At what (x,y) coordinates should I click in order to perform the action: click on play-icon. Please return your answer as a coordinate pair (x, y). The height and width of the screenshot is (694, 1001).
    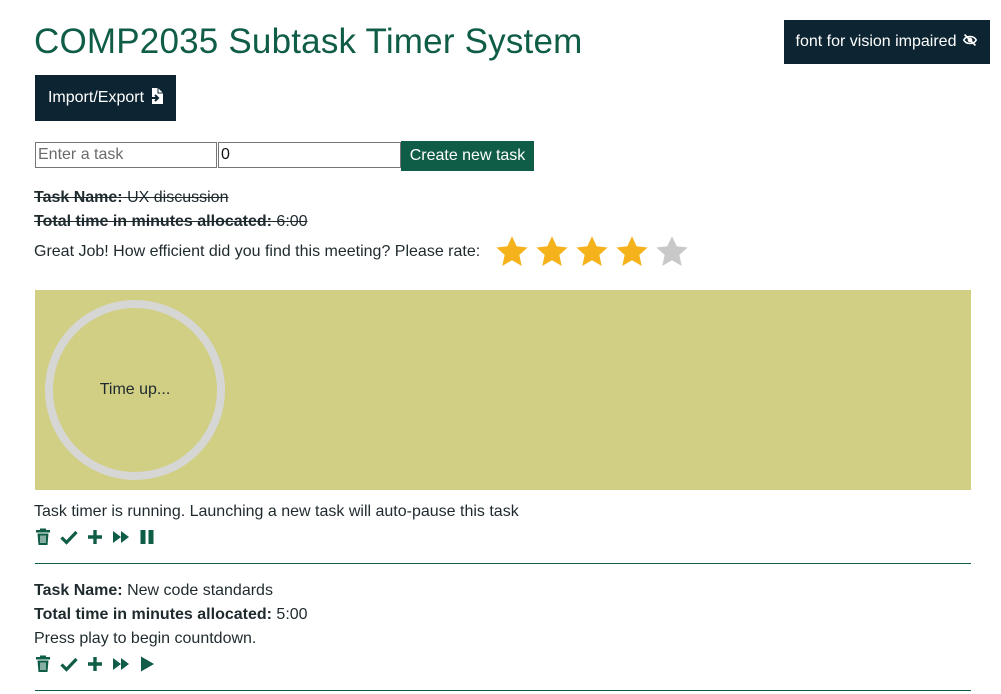
    Looking at the image, I should click on (147, 664).